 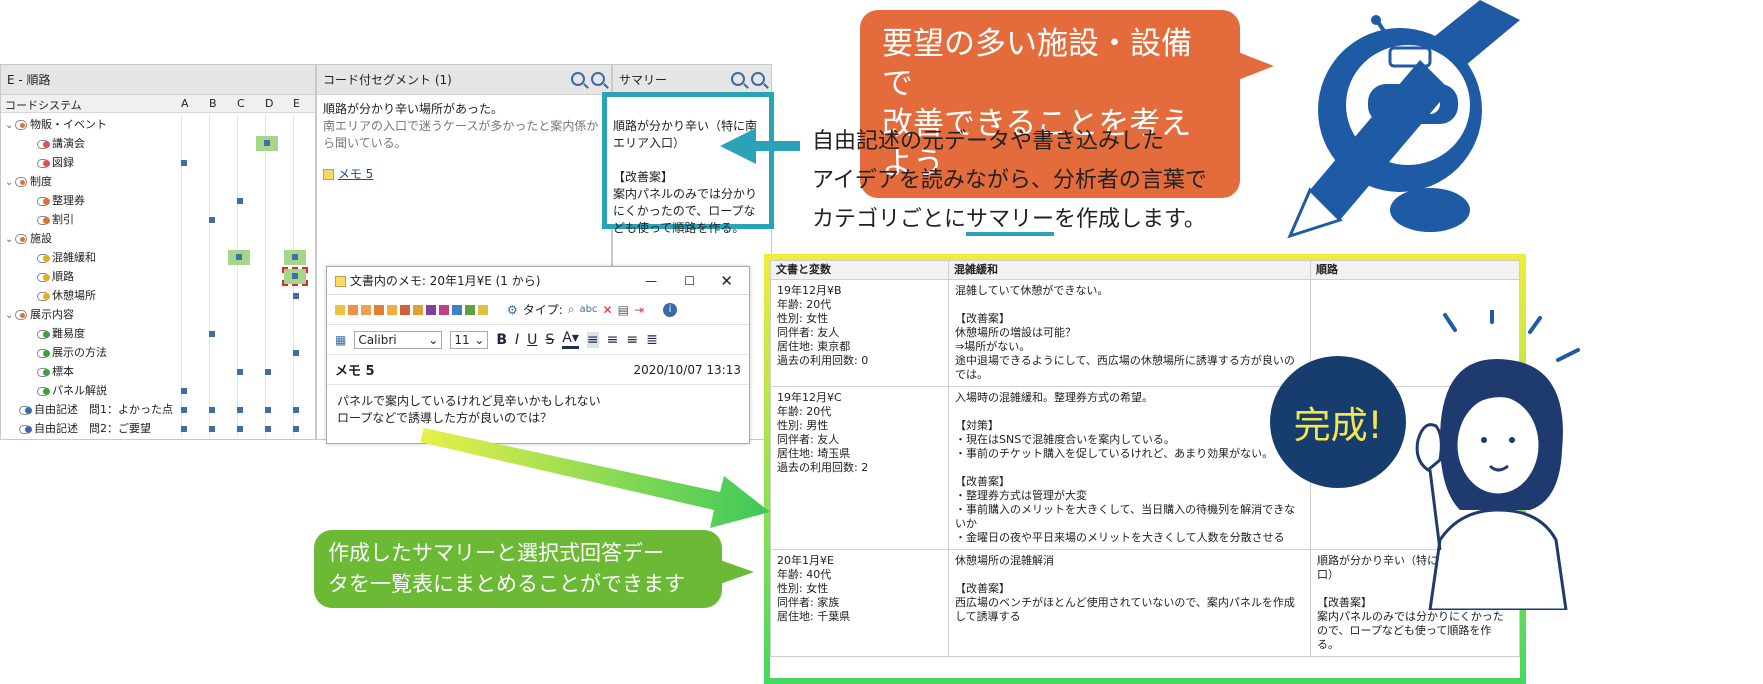 What do you see at coordinates (158, 352) in the screenshot?
I see `code-row: 展示の方法` at bounding box center [158, 352].